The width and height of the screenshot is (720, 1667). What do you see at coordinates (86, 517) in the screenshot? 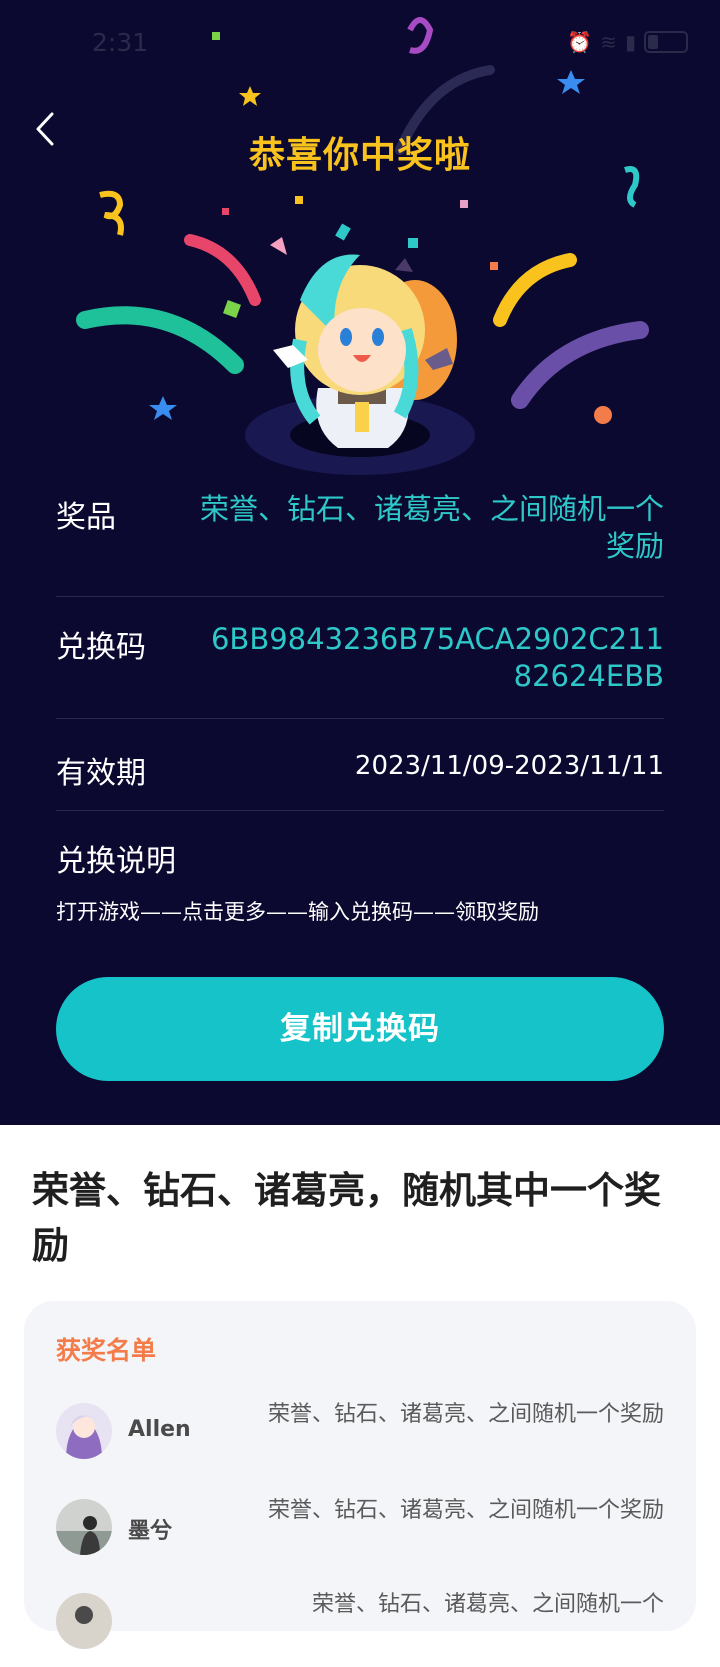
I see `prize-label: 奖品` at bounding box center [86, 517].